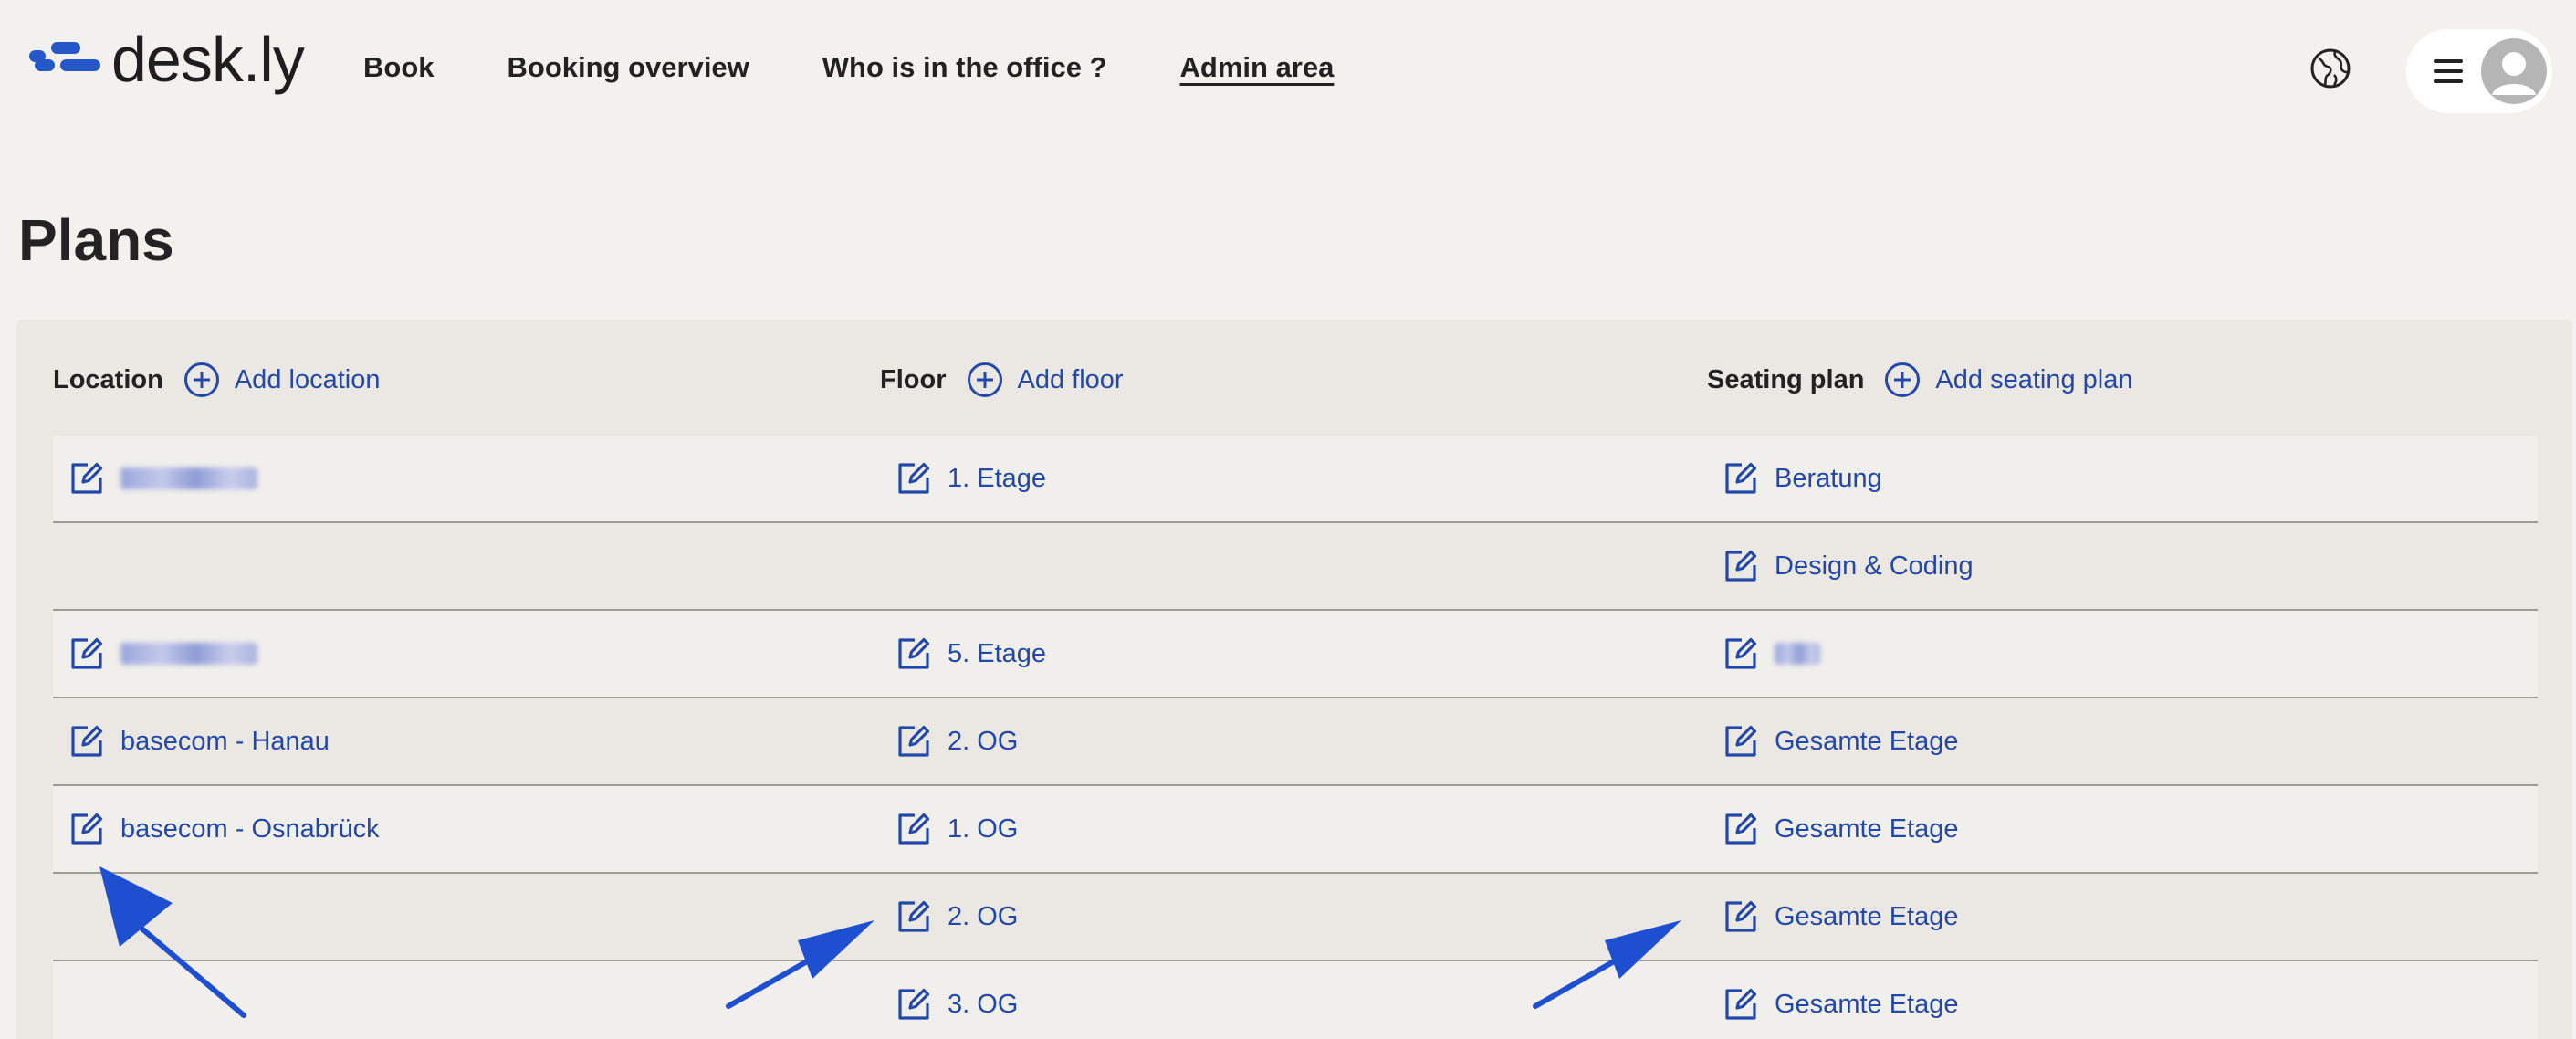  I want to click on floor-column-header: Floor Add floor, so click(1002, 380).